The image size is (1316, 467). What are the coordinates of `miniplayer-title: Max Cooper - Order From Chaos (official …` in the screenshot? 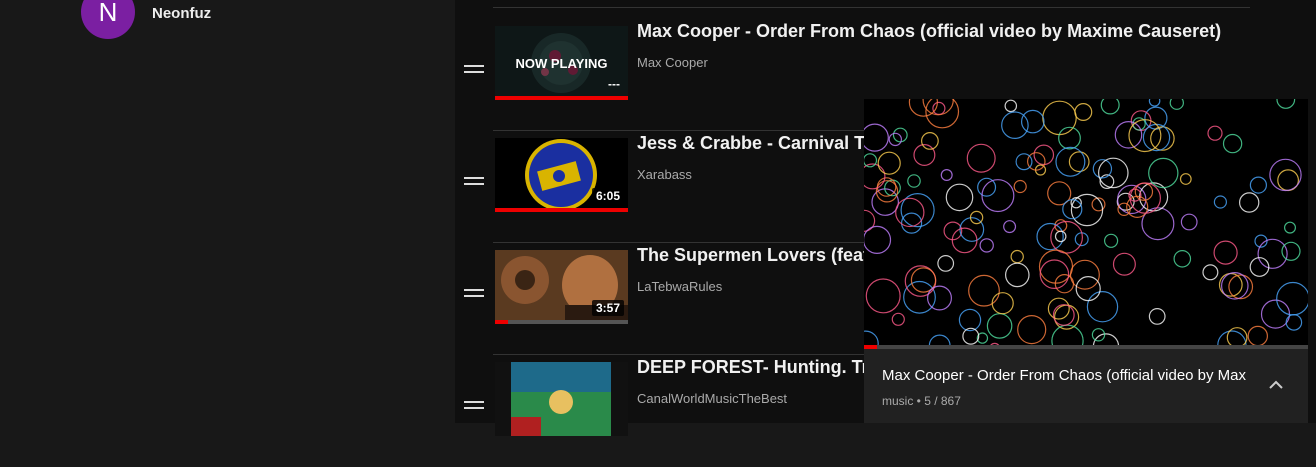 It's located at (1069, 375).